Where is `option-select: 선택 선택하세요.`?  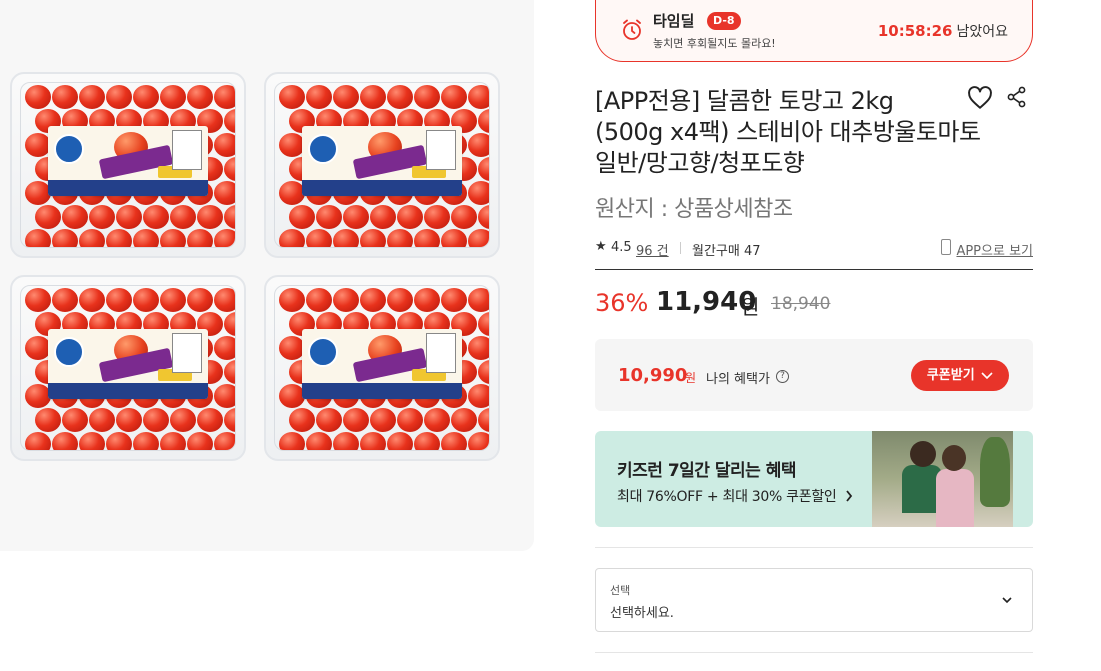 option-select: 선택 선택하세요. is located at coordinates (814, 600).